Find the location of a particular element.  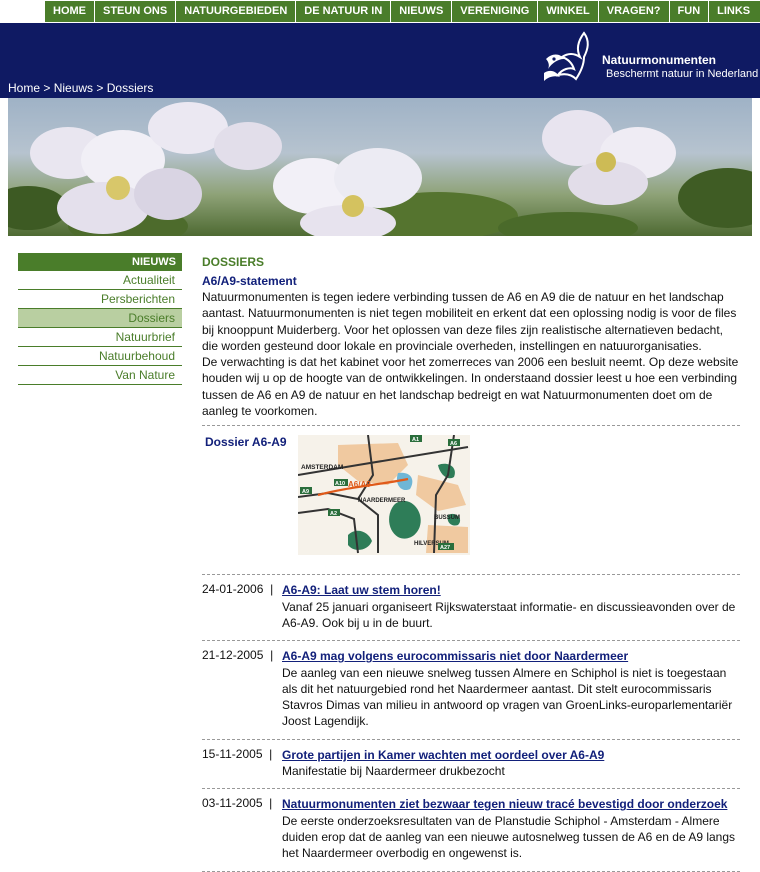

breadcrumb-news: Nieuws is located at coordinates (73, 88).